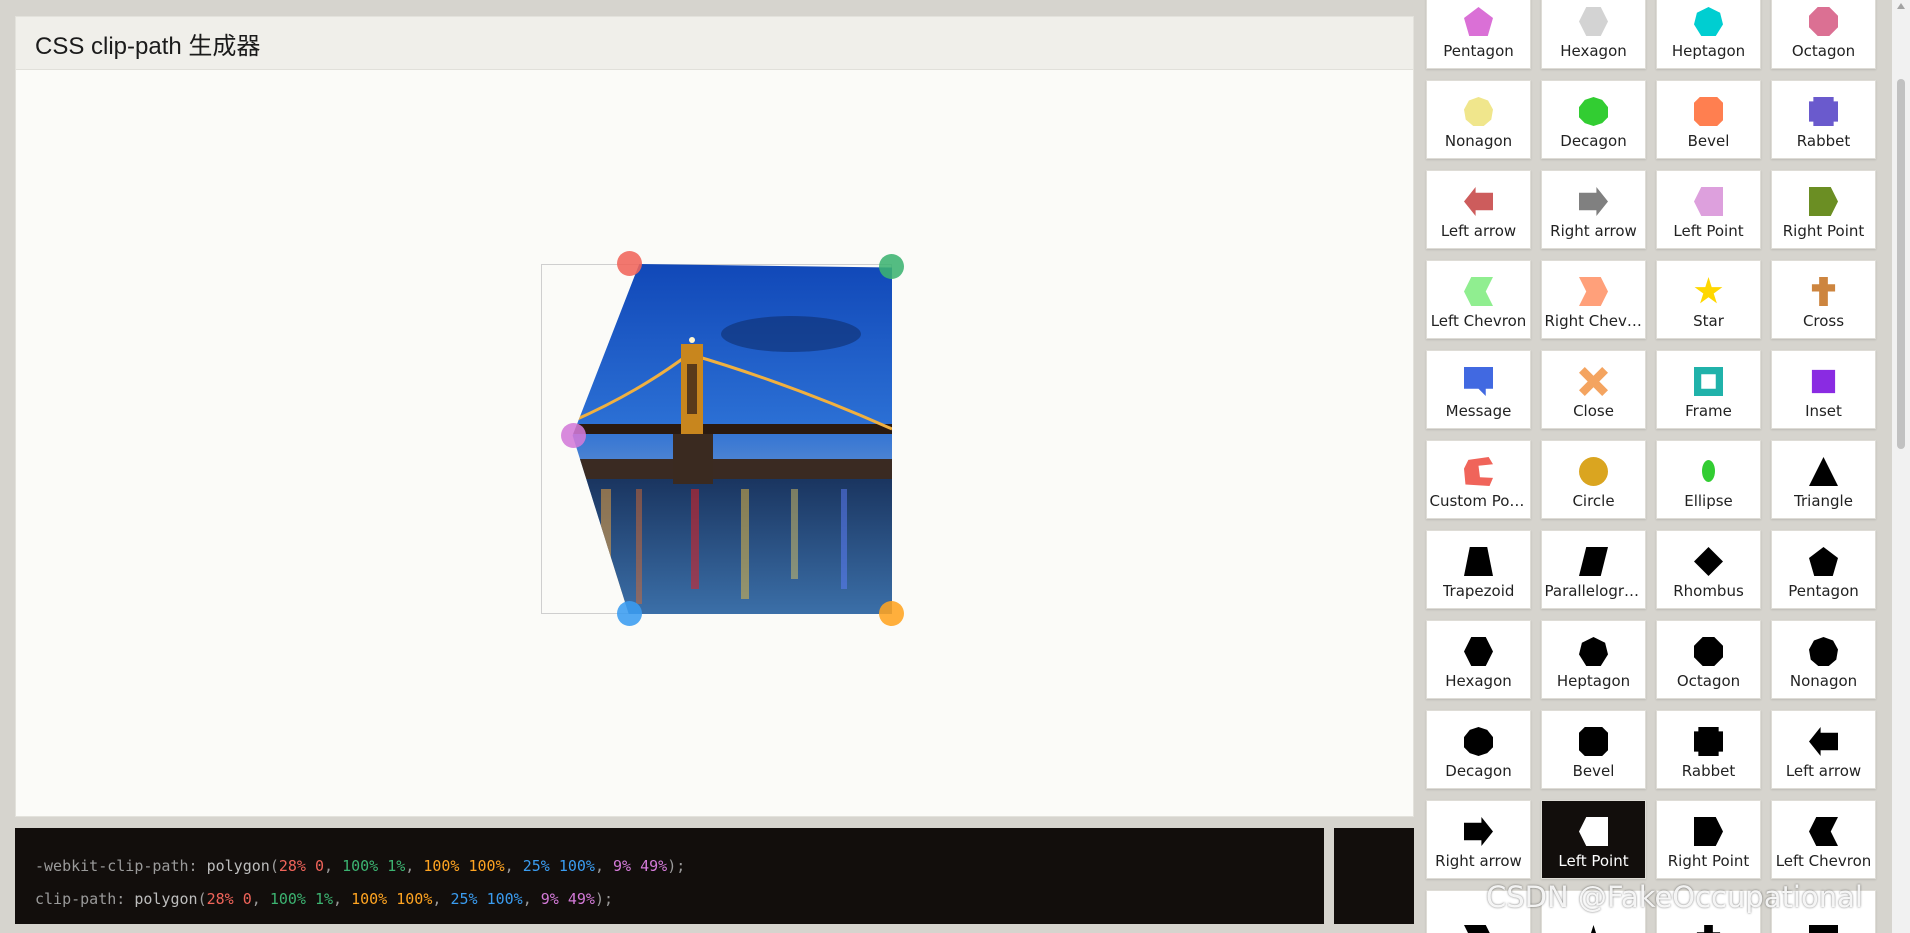 This screenshot has width=1910, height=933. What do you see at coordinates (1478, 291) in the screenshot?
I see `left-chevron-icon` at bounding box center [1478, 291].